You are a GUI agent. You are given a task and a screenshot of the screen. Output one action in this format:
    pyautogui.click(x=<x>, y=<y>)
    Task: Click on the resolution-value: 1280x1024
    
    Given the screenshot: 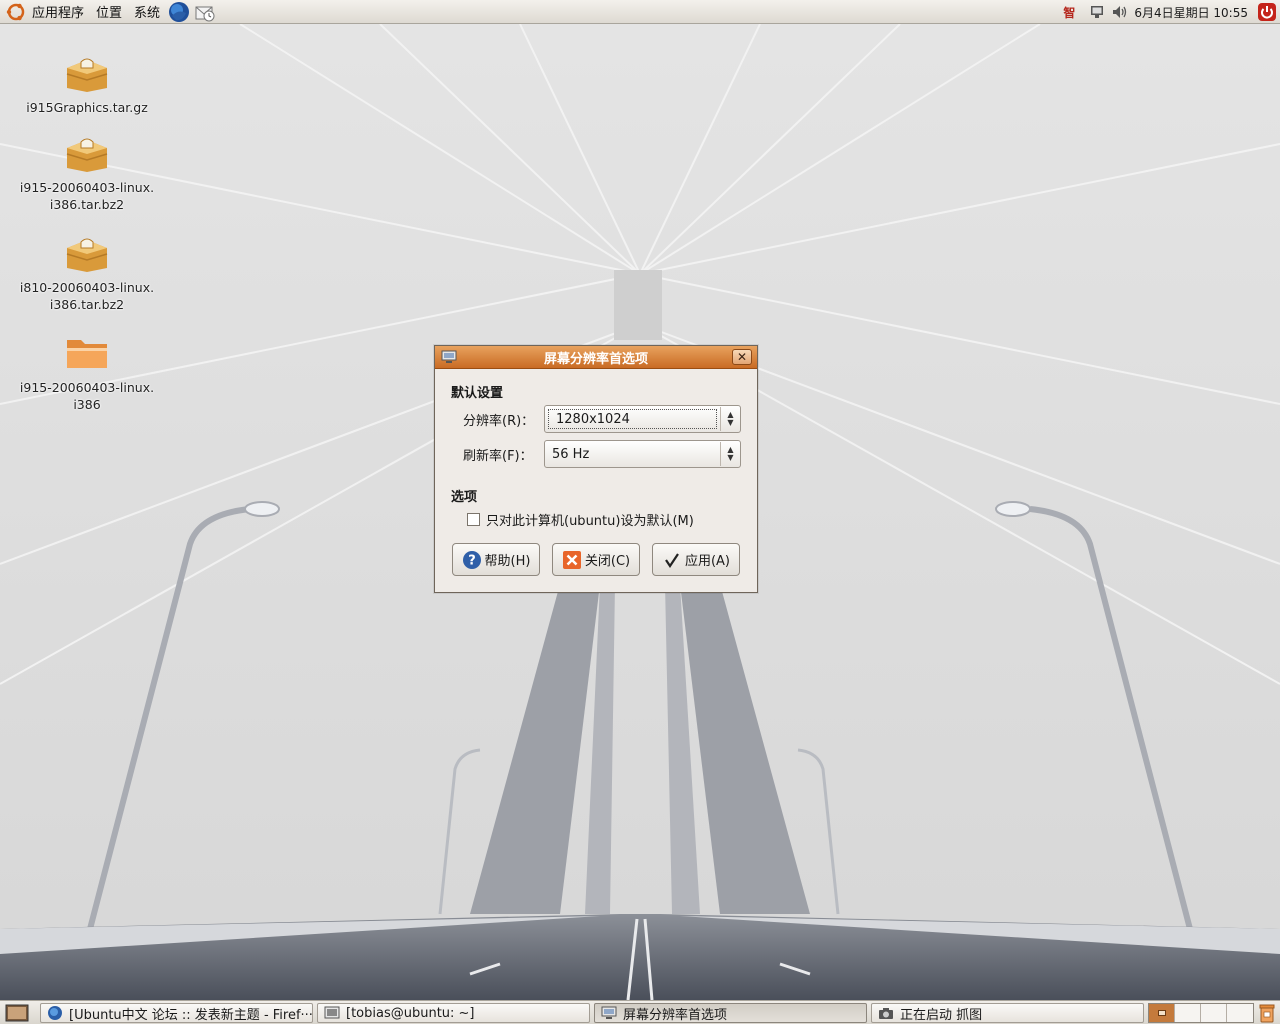 What is the action you would take?
    pyautogui.click(x=632, y=419)
    